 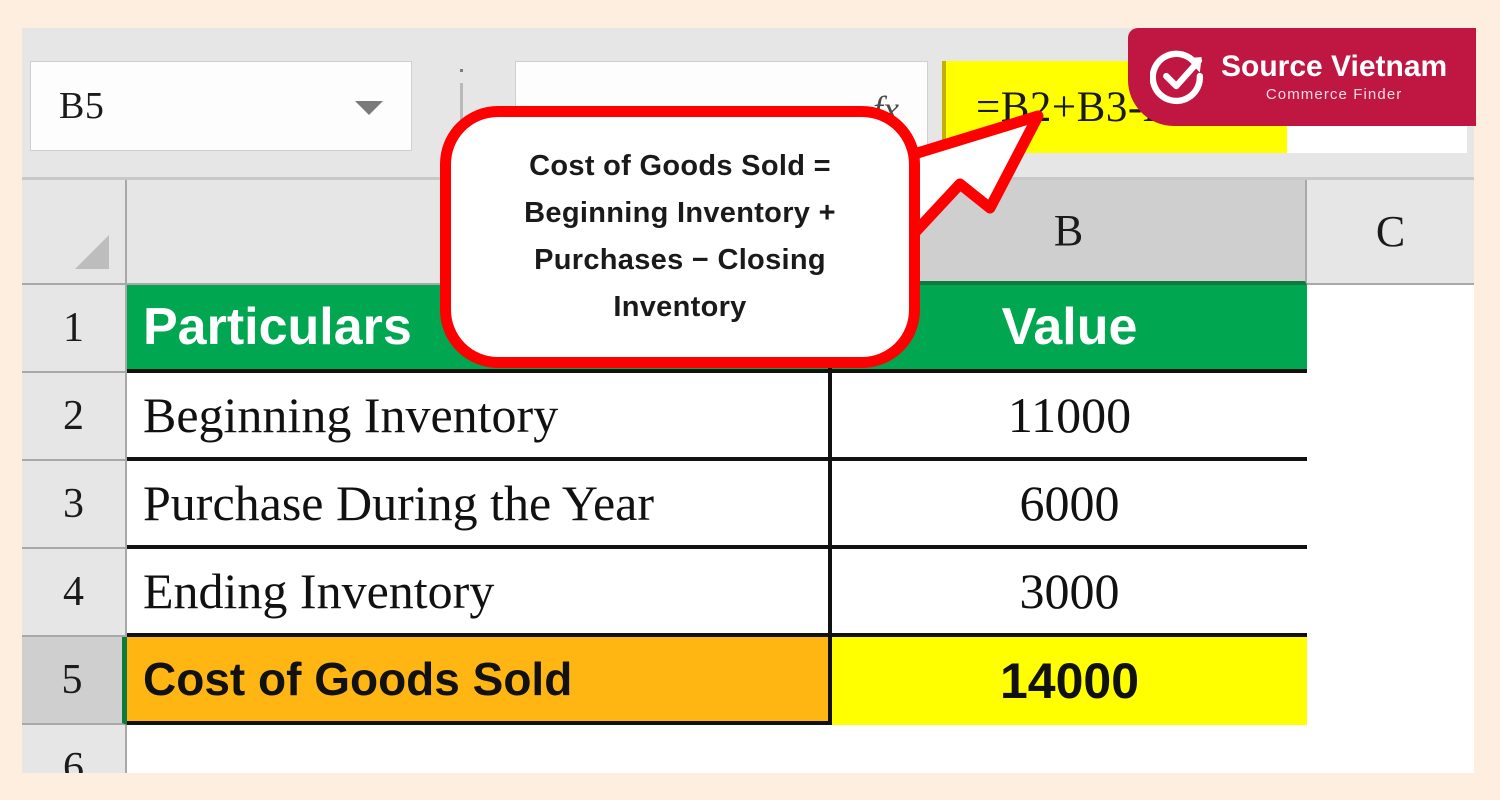 I want to click on cell-b3: 6000, so click(x=1069, y=505).